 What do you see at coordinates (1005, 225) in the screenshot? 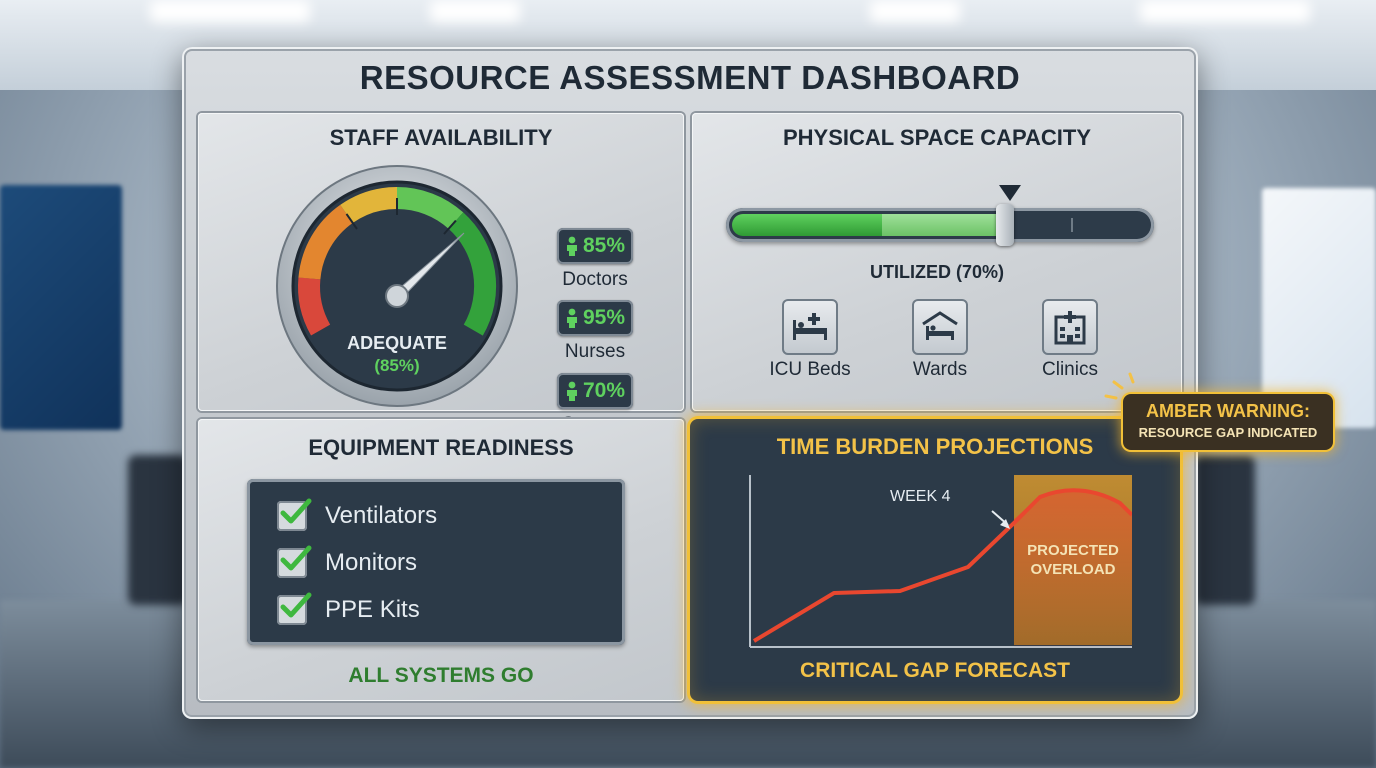
I see `capacity-handle` at bounding box center [1005, 225].